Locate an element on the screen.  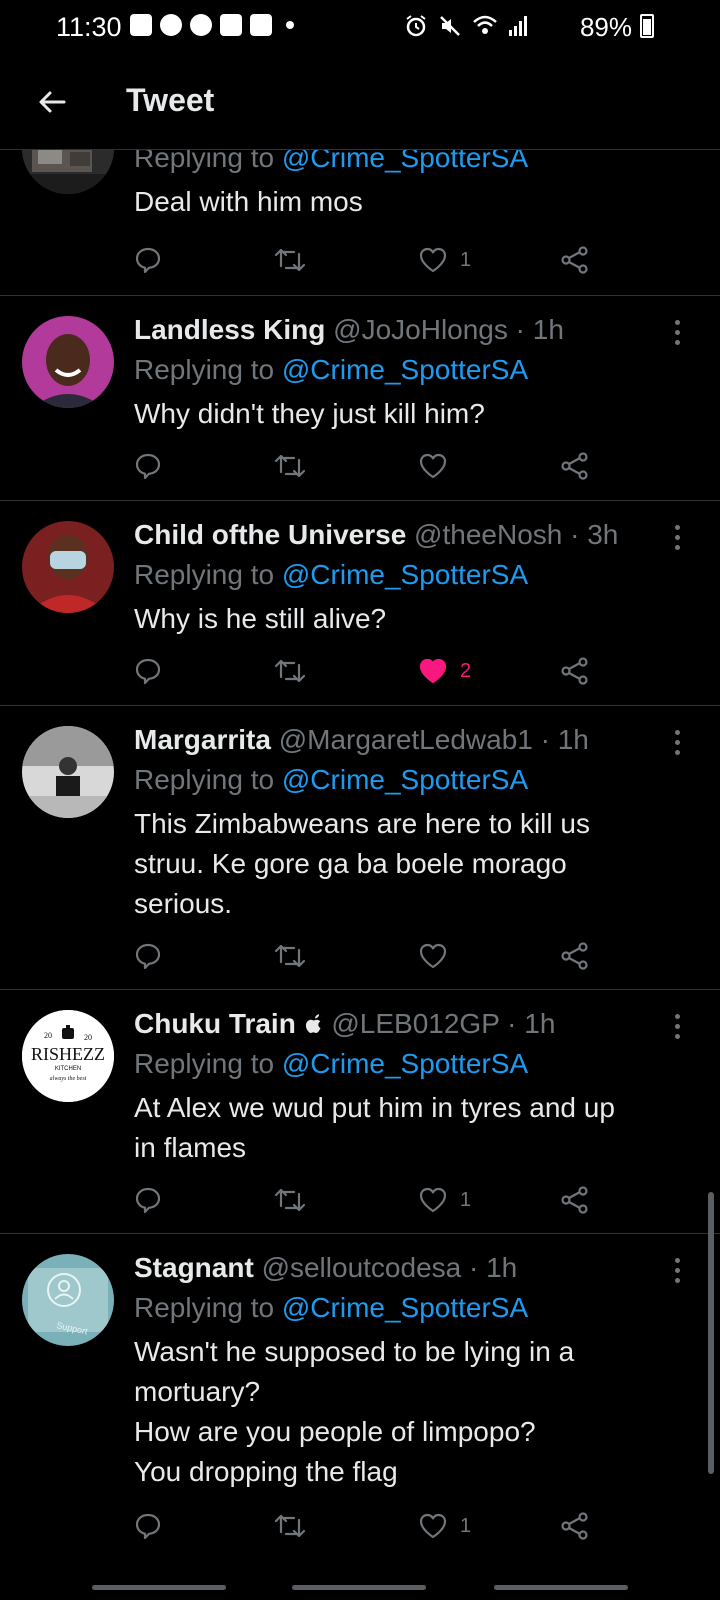
avatar-image: Support is located at coordinates (68, 1300).